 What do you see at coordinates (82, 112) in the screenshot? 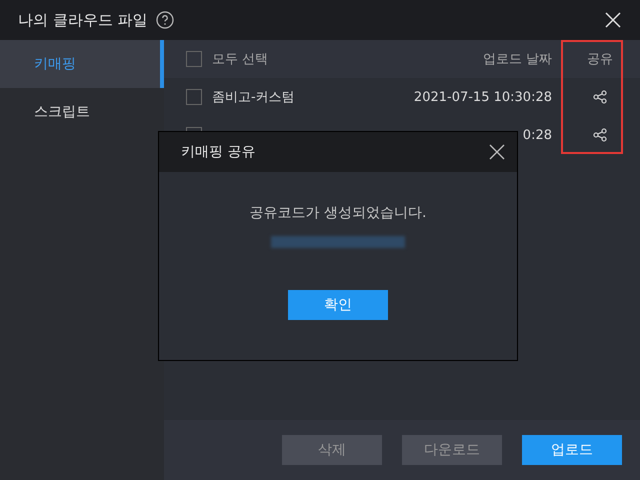
I see `sidebar-item: 스크립트` at bounding box center [82, 112].